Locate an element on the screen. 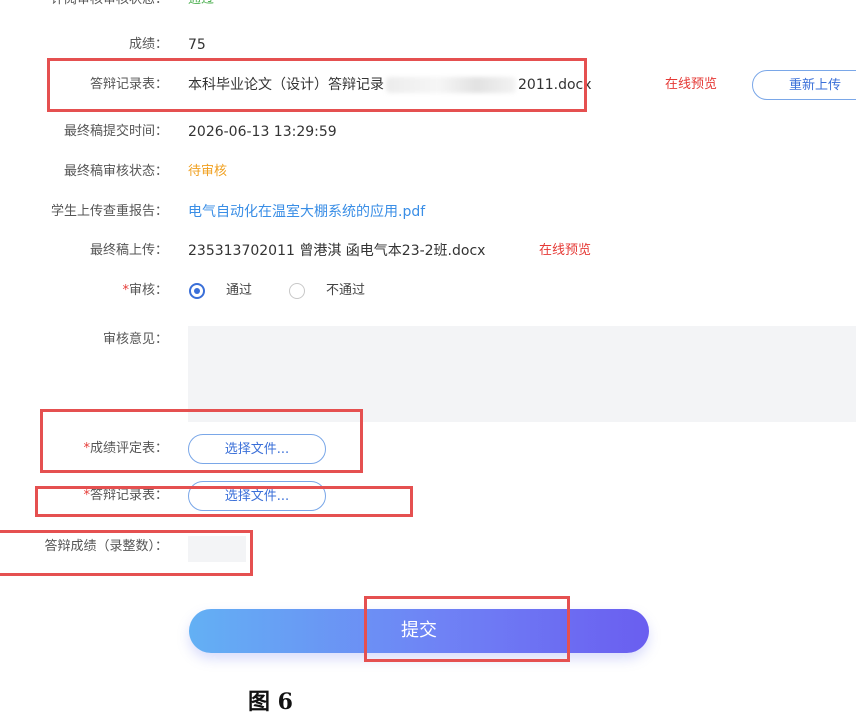 This screenshot has width=856, height=716. final-upload-file: 235313702011 曾港淇 函电气本23-2班.docx is located at coordinates (336, 251).